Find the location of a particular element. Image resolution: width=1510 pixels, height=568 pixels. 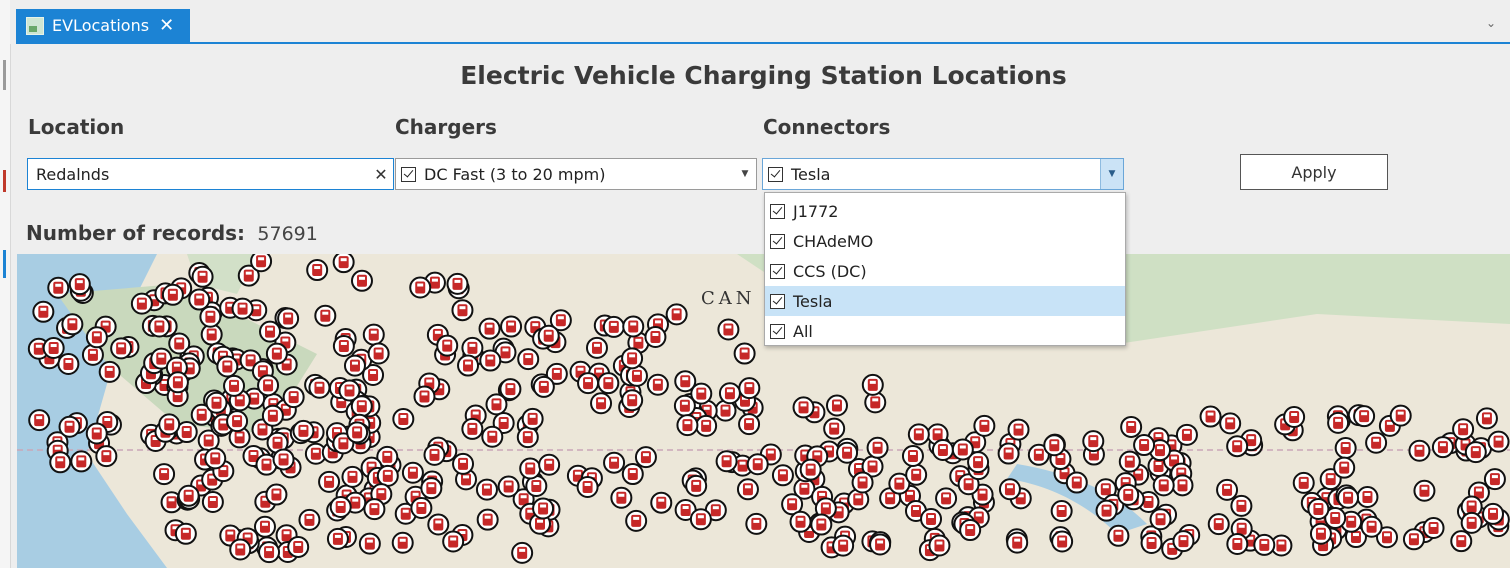

tab-underline is located at coordinates (763, 43).